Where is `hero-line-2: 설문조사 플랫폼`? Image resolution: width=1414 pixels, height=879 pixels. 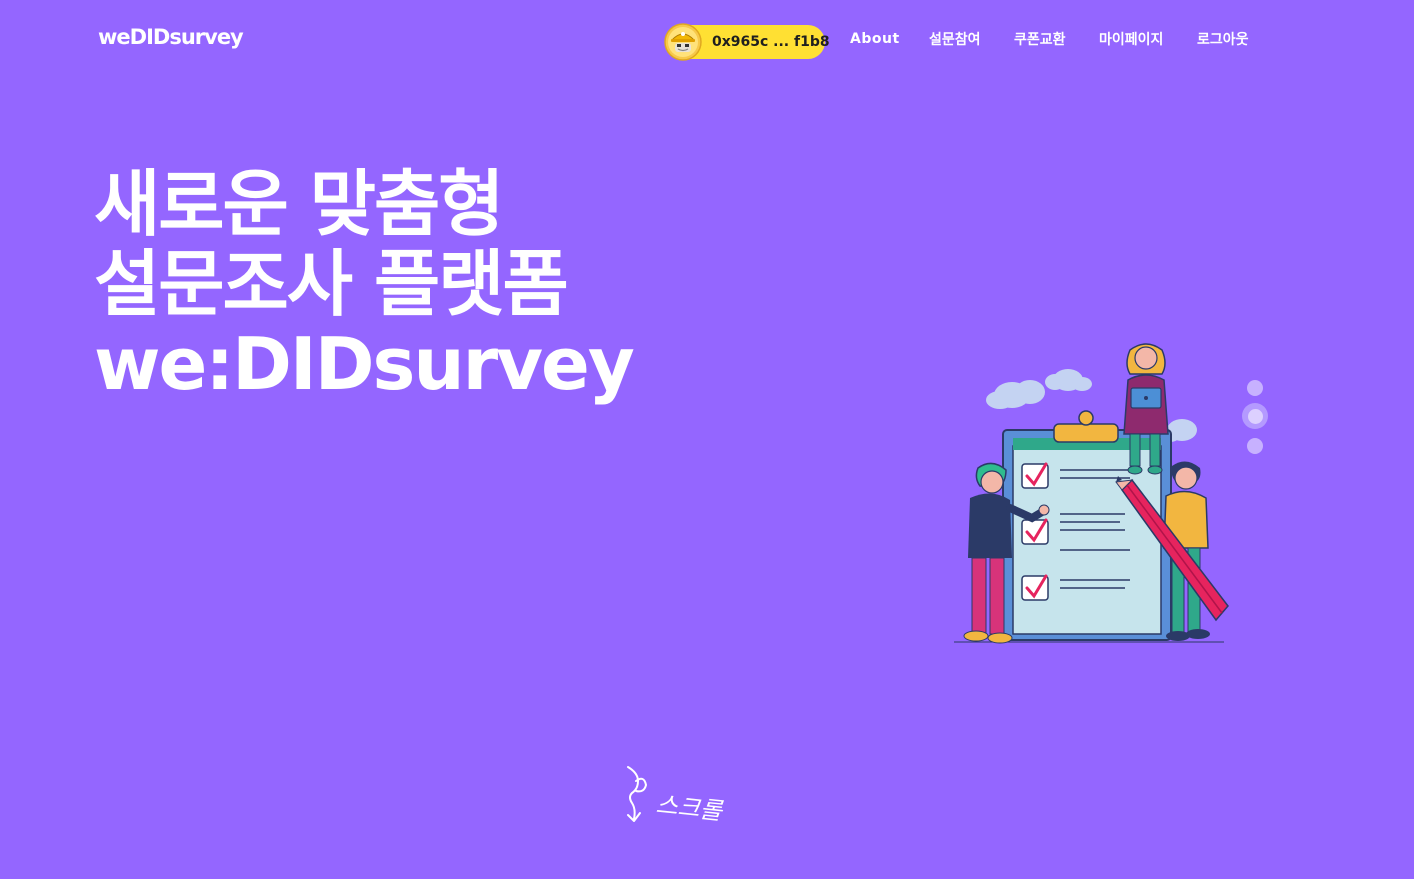
hero-line-2: 설문조사 플랫폼 is located at coordinates (331, 284).